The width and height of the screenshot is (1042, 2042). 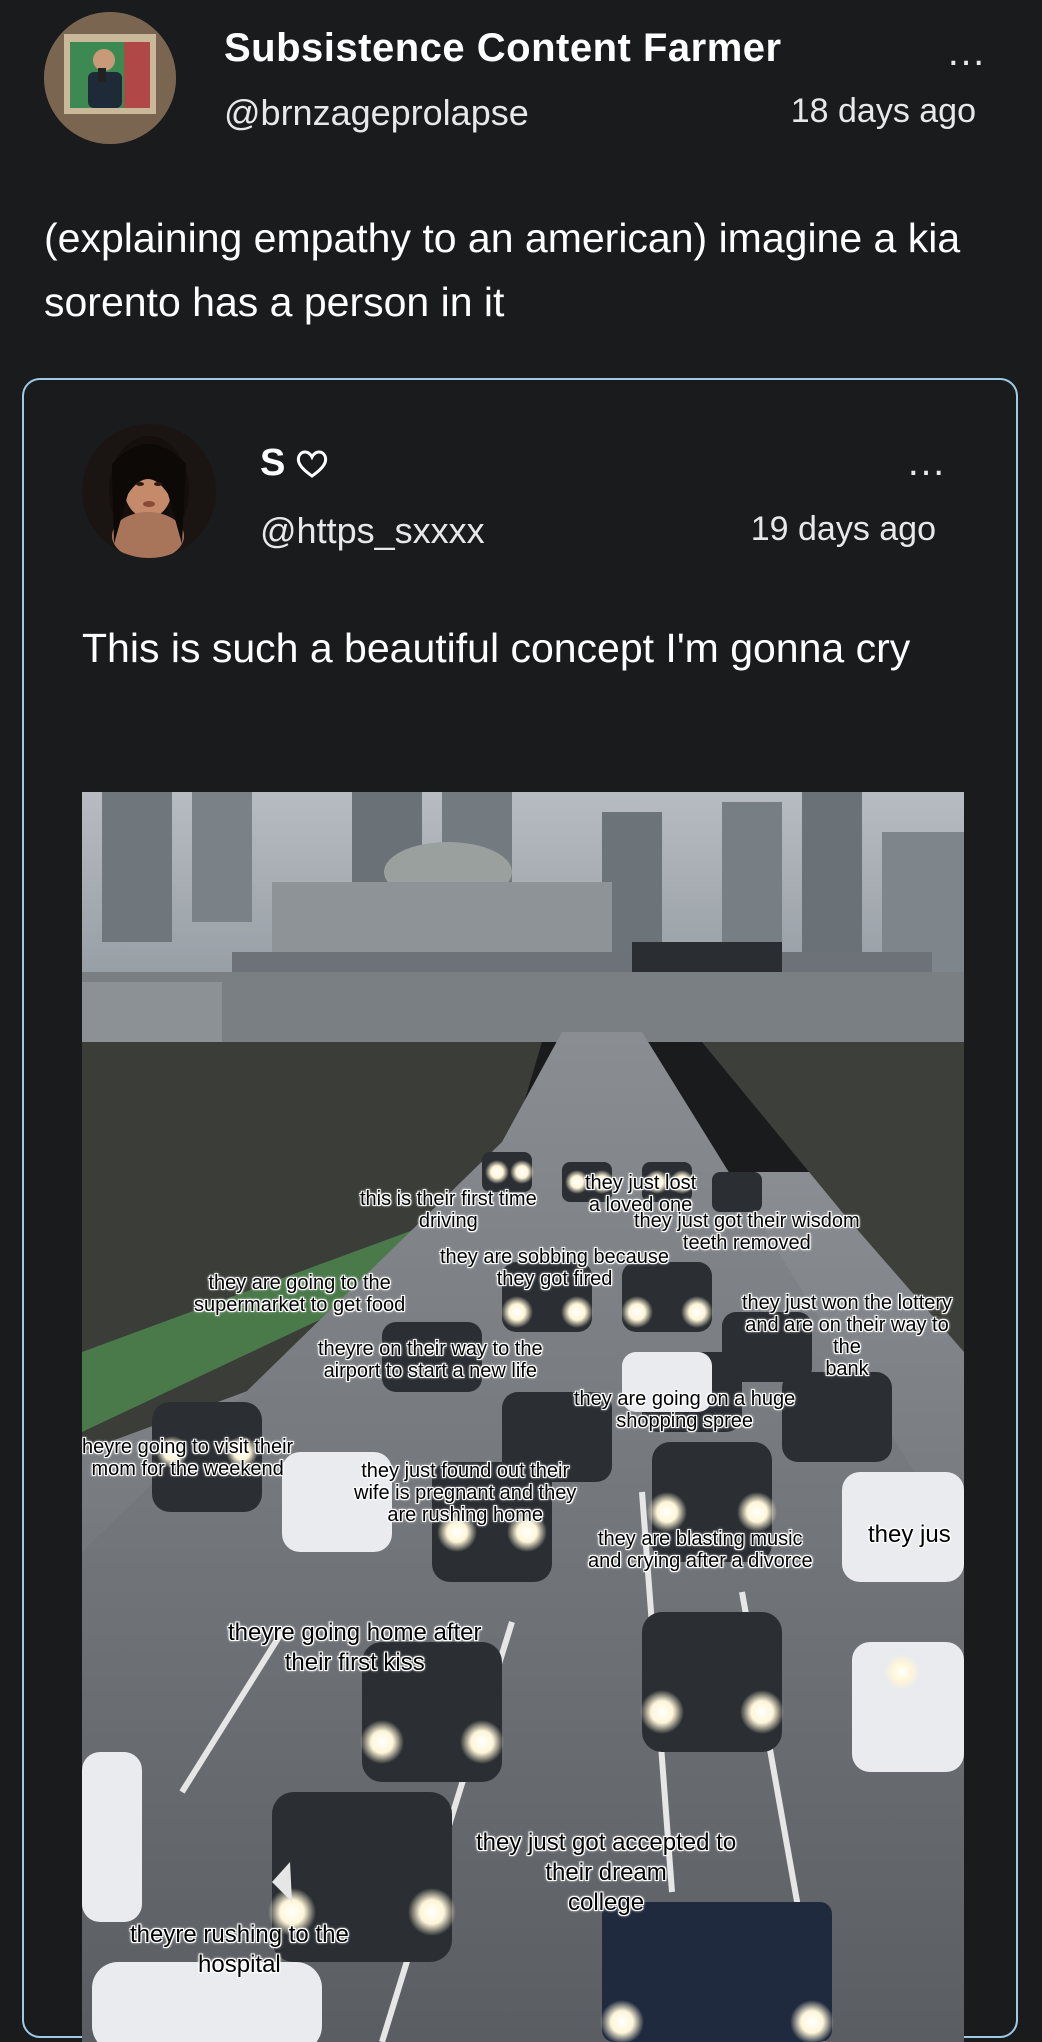 I want to click on caption-hospital: theyre rushing to the hospital, so click(x=239, y=1949).